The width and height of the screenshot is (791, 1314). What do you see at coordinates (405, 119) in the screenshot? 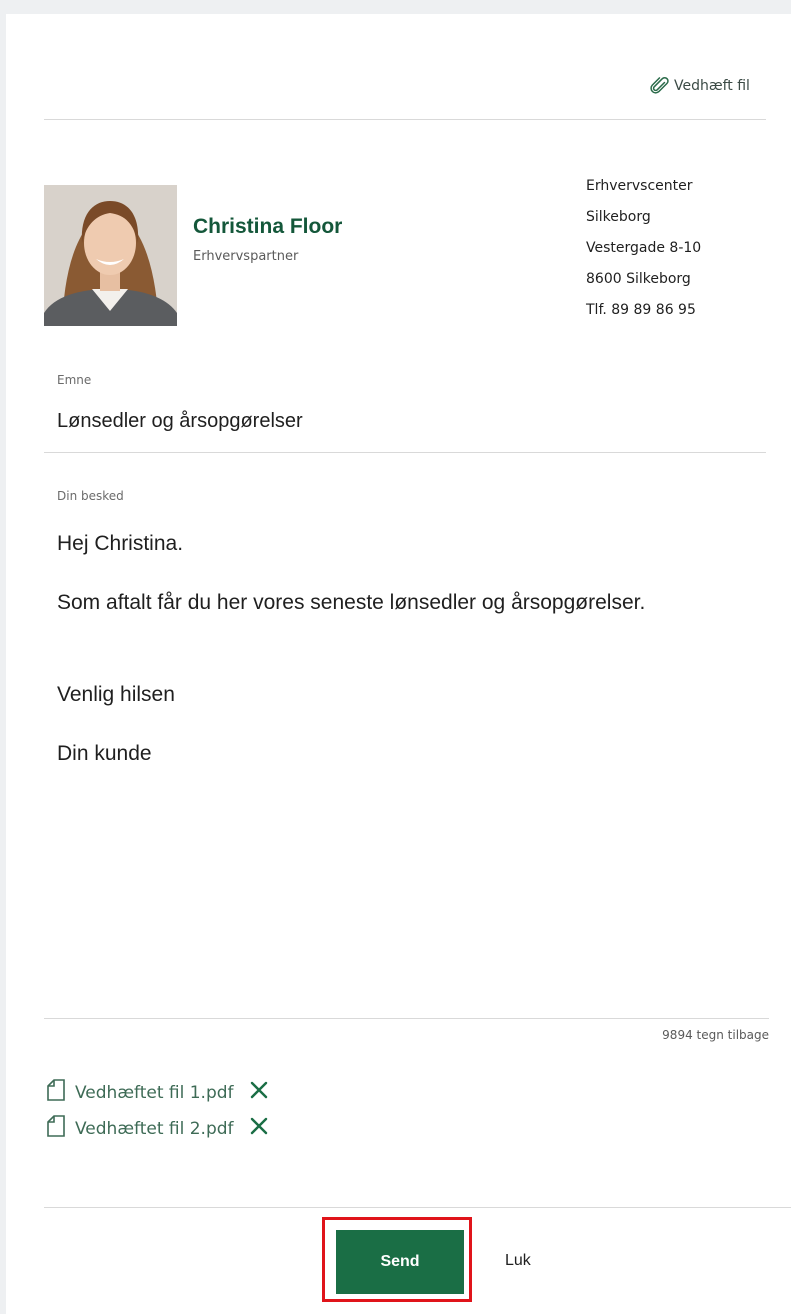
I see `divider` at bounding box center [405, 119].